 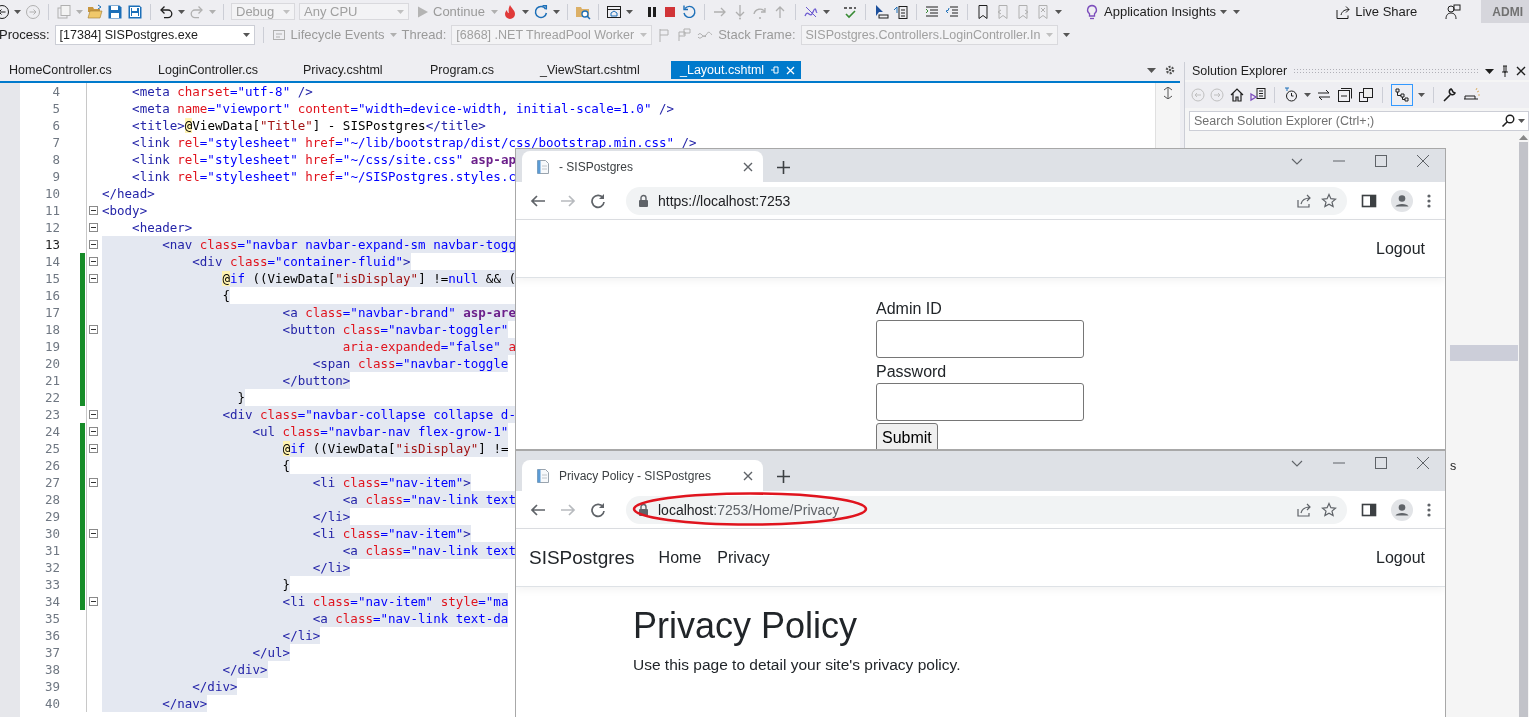 I want to click on nav-link: Home, so click(x=680, y=557).